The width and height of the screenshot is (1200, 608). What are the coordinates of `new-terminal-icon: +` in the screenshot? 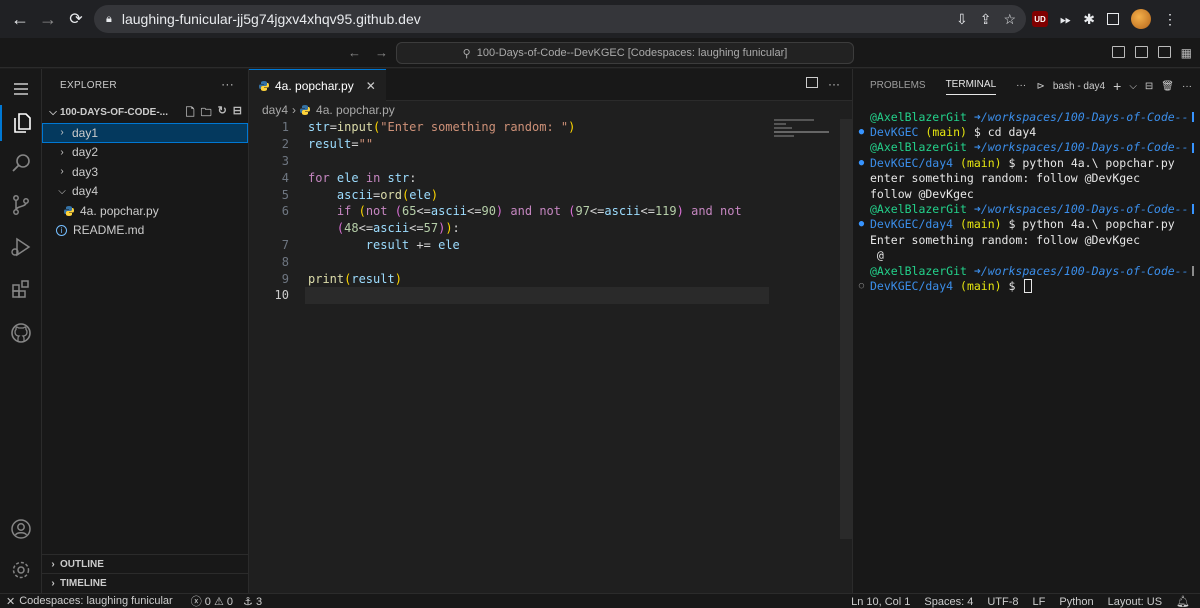 It's located at (1117, 86).